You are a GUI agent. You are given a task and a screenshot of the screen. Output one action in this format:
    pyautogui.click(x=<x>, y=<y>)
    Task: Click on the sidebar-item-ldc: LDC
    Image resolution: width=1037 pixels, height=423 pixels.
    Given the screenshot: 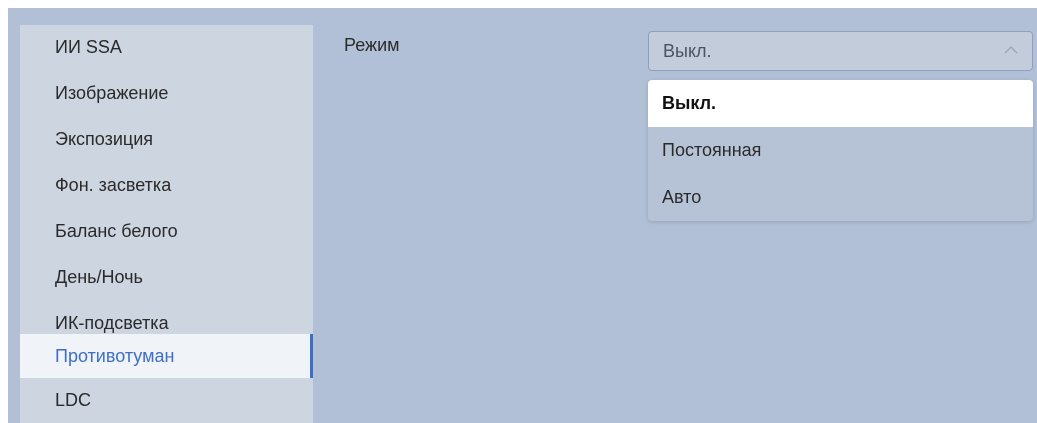 What is the action you would take?
    pyautogui.click(x=166, y=400)
    